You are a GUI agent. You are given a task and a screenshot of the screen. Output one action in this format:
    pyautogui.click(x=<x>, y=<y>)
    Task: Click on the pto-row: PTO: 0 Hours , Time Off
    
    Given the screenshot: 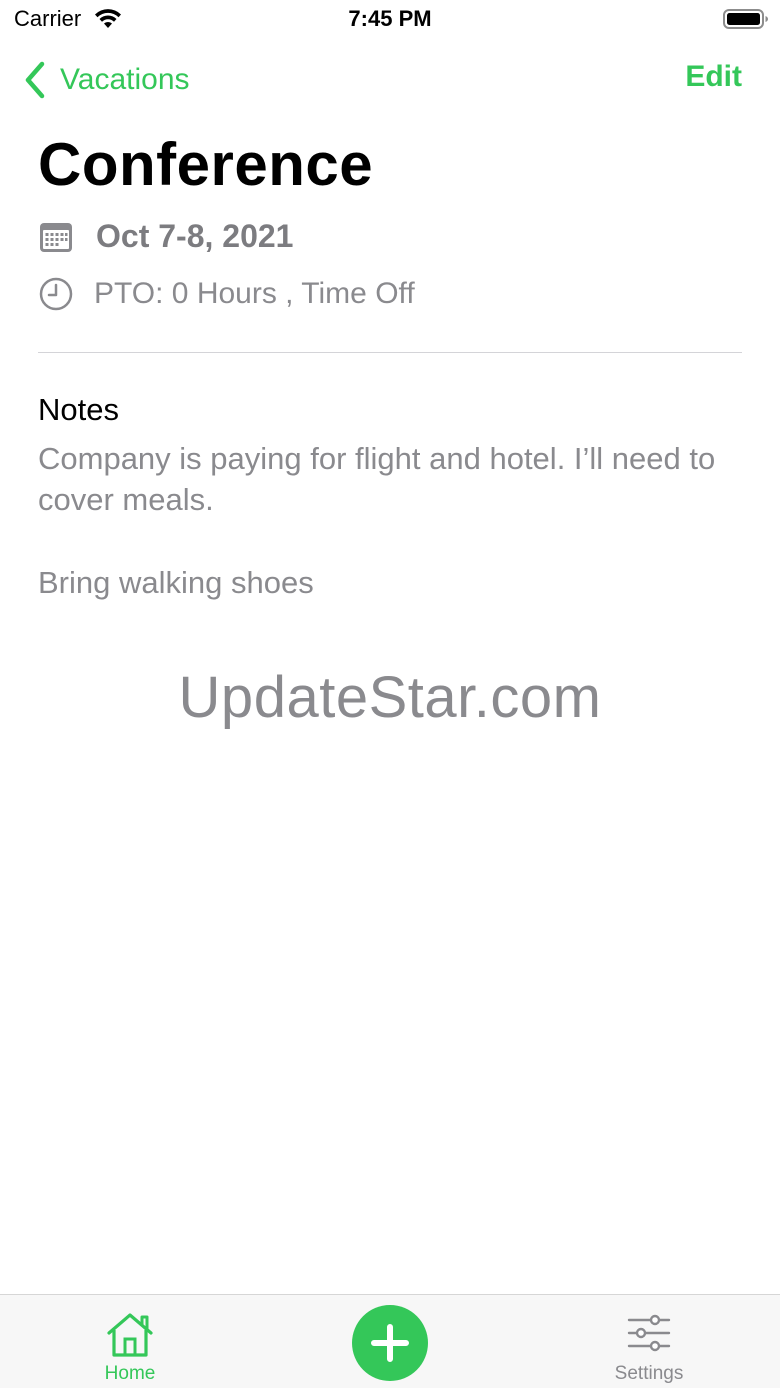 What is the action you would take?
    pyautogui.click(x=226, y=294)
    